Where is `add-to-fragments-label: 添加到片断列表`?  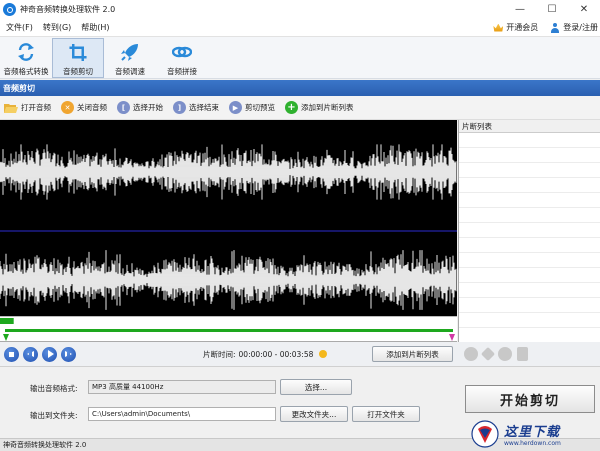
add-to-fragments-label: 添加到片断列表 is located at coordinates (327, 107).